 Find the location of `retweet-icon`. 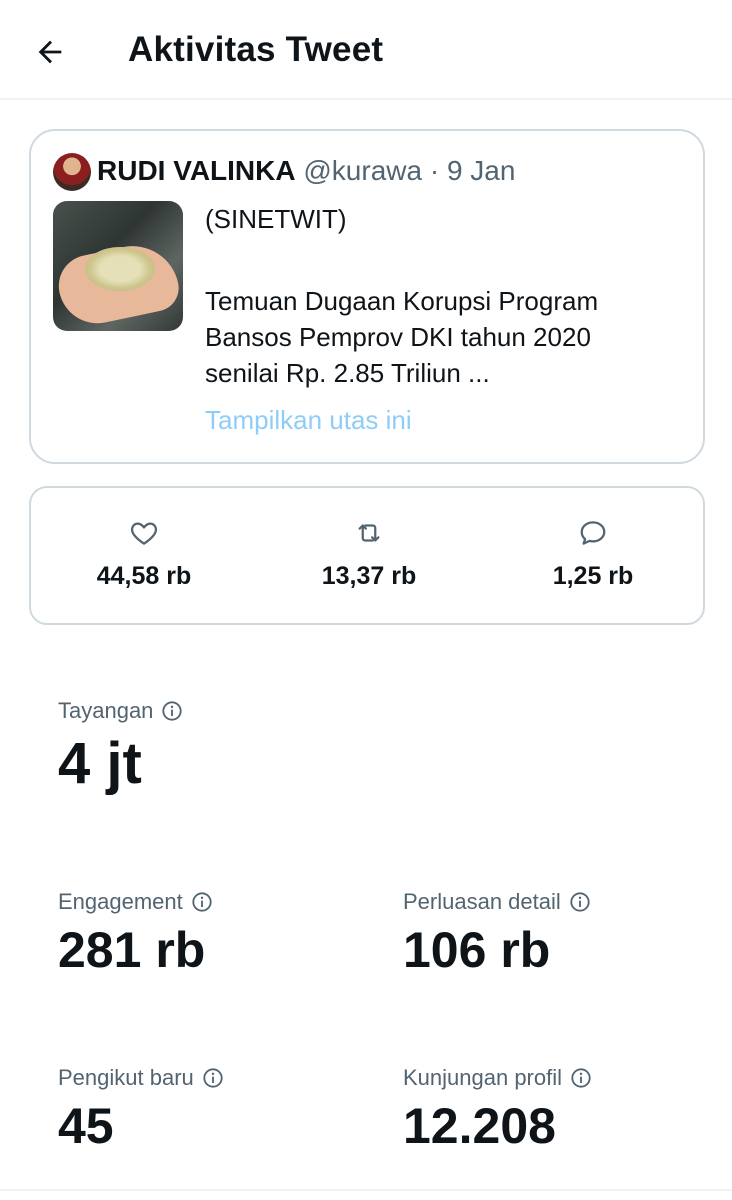

retweet-icon is located at coordinates (369, 533).